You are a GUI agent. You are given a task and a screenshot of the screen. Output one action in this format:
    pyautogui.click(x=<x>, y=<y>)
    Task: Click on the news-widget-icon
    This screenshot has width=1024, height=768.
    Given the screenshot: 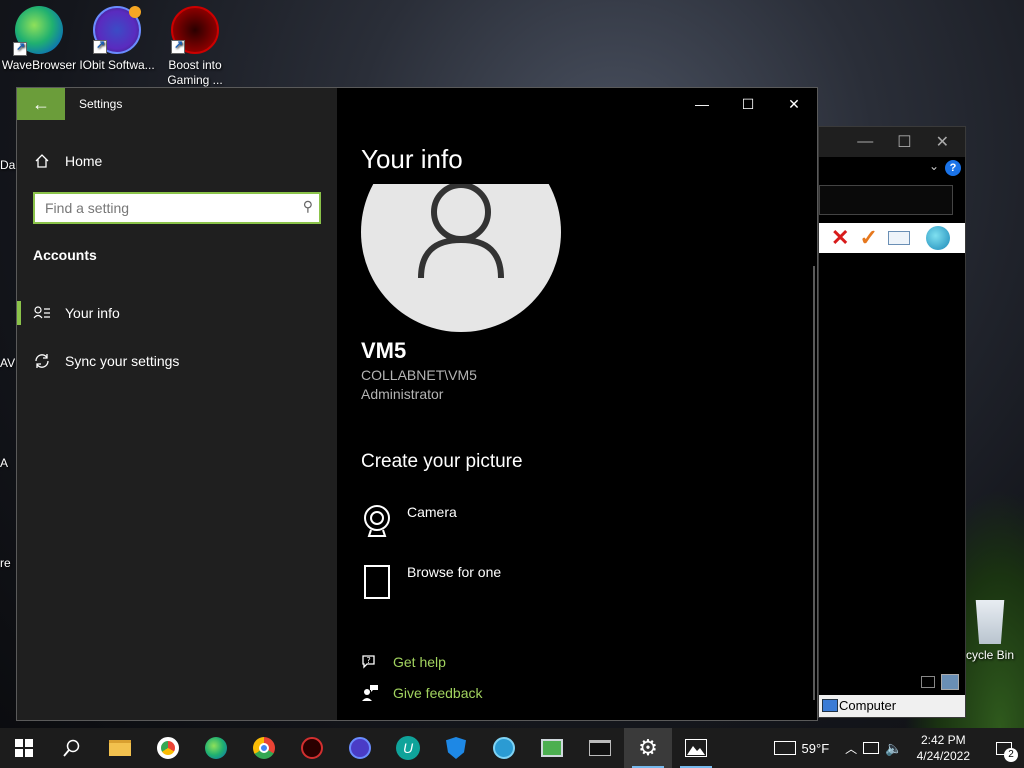 What is the action you would take?
    pyautogui.click(x=784, y=748)
    